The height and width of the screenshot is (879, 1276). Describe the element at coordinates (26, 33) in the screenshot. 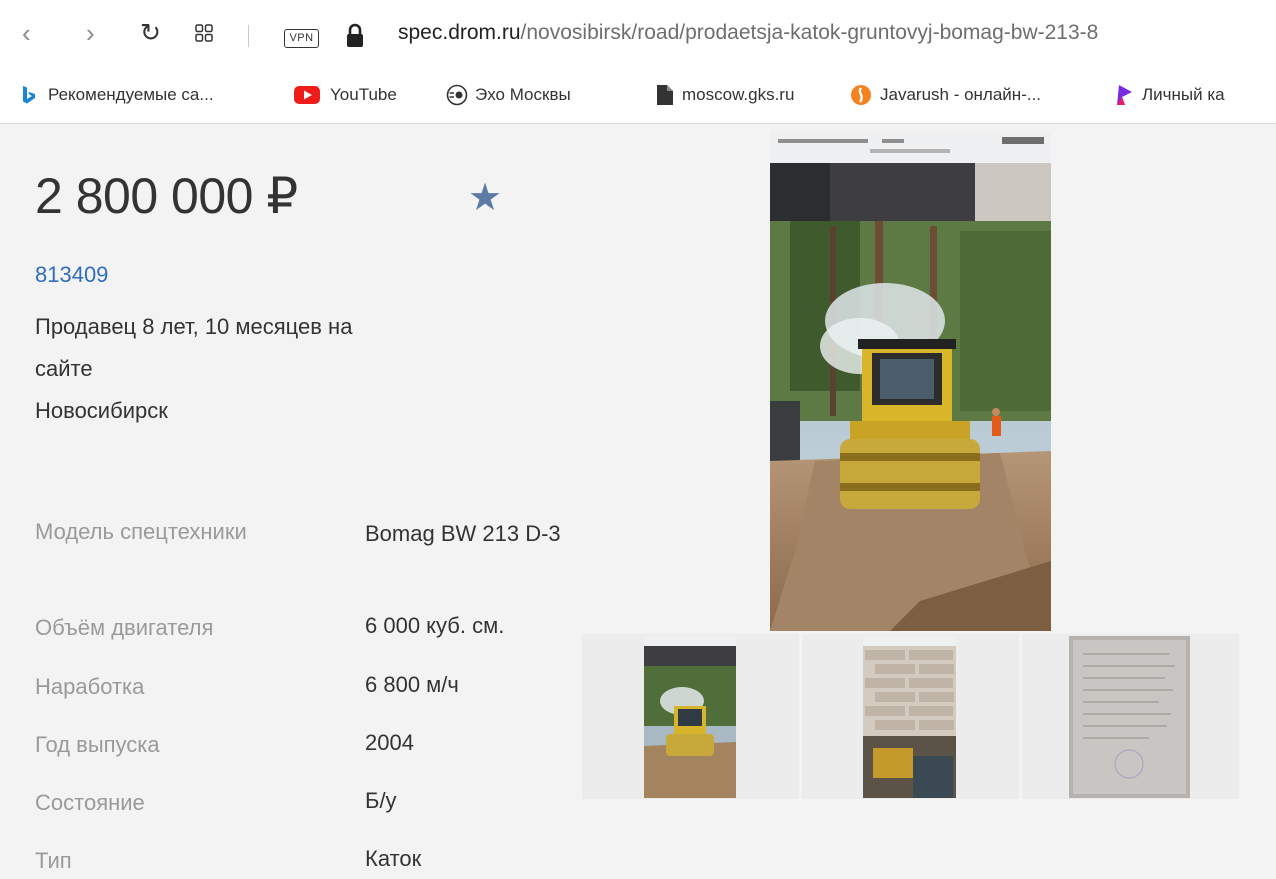

I see `back-icon: ‹` at that location.